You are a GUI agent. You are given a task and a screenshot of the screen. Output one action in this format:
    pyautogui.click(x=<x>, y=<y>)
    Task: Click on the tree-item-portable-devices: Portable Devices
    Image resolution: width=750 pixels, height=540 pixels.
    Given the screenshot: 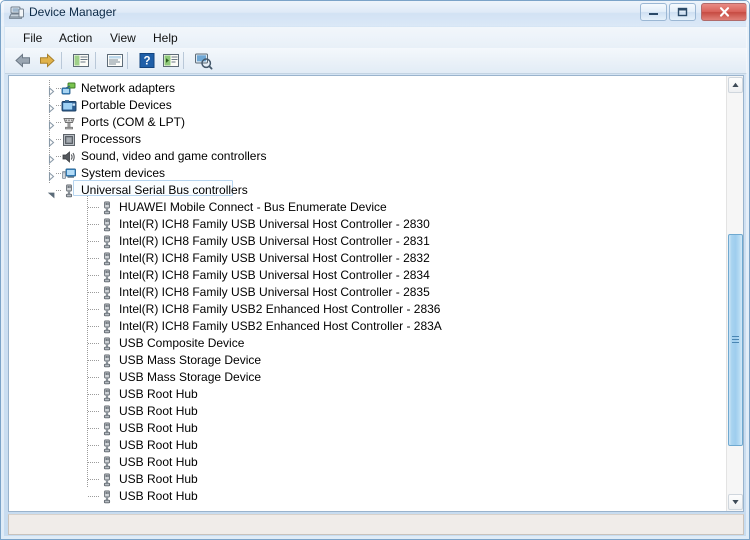 What is the action you would take?
    pyautogui.click(x=368, y=105)
    